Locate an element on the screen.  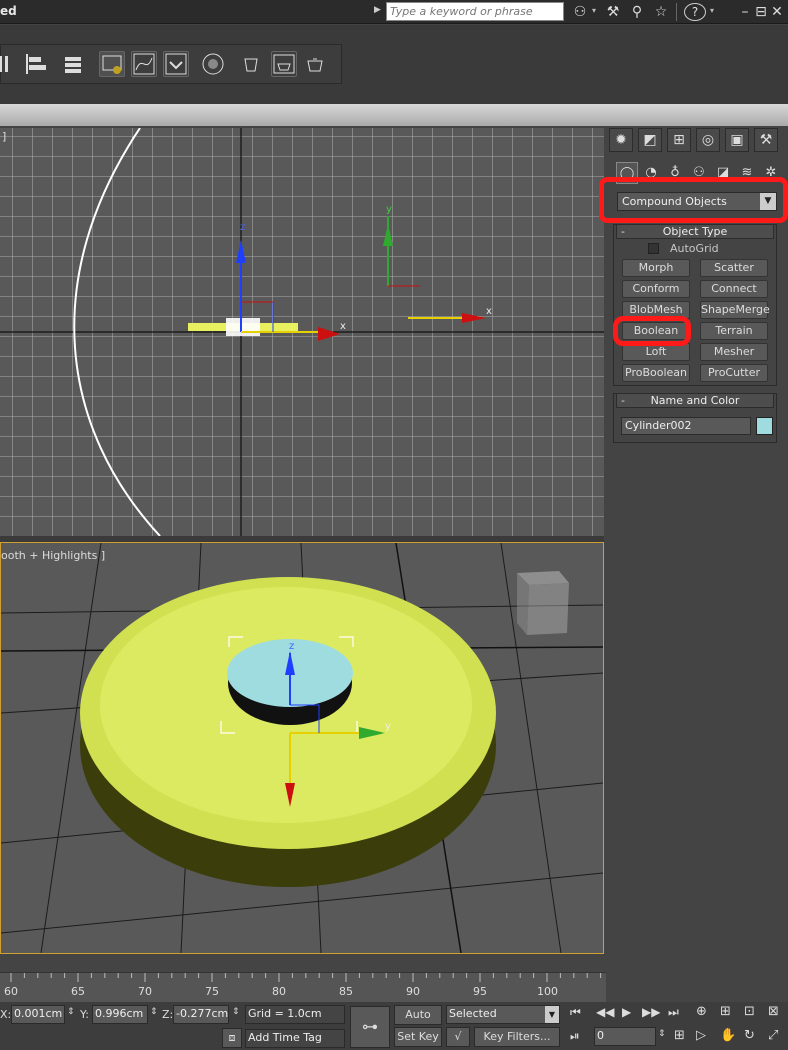
search-input is located at coordinates (475, 11).